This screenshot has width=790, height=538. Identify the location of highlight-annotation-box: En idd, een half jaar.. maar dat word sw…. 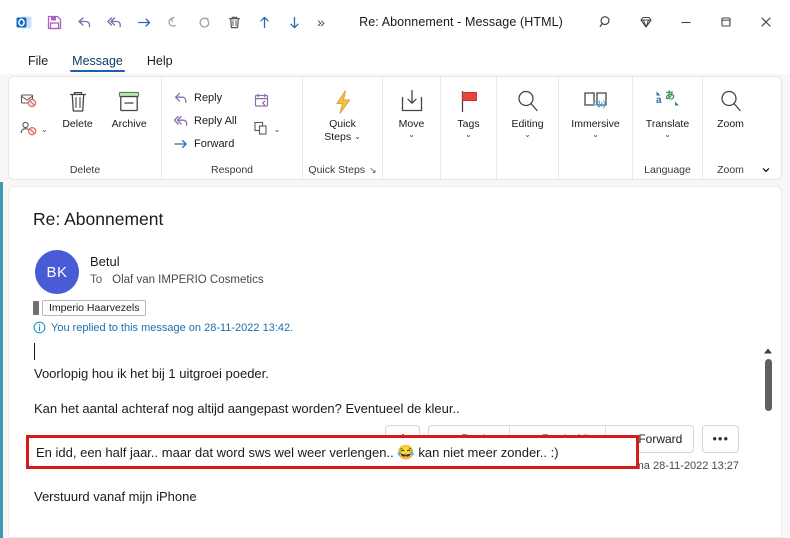
(332, 452).